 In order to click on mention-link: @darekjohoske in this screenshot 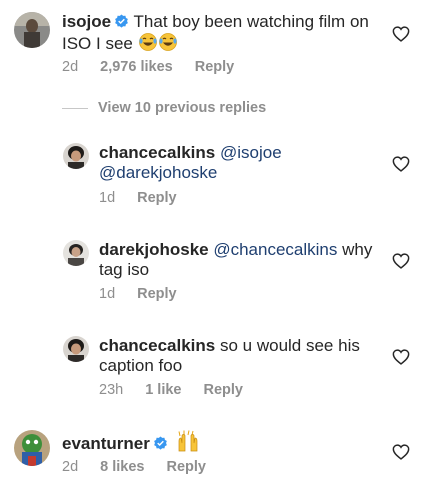, I will do `click(158, 172)`.